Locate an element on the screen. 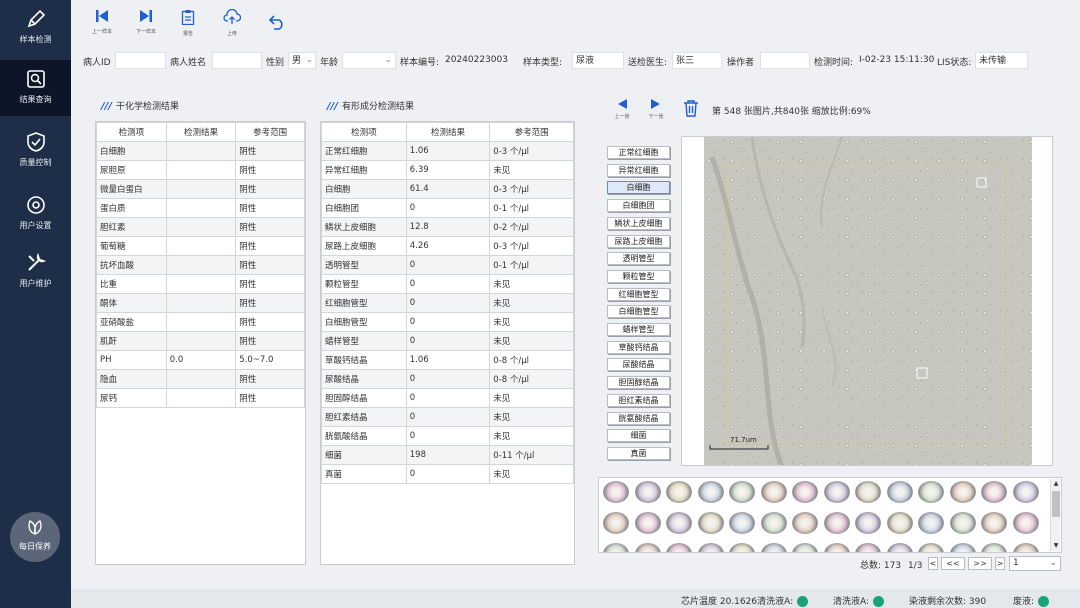 Image resolution: width=1080 pixels, height=608 pixels. test-time-field: I-02-23 15:11:30 is located at coordinates (895, 60).